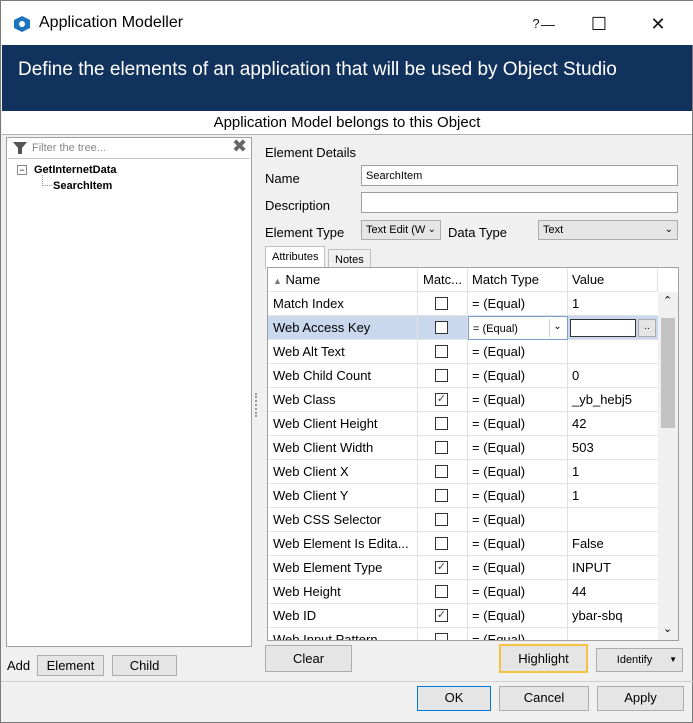  What do you see at coordinates (667, 300) in the screenshot?
I see `scroll-up-icon: ⌃` at bounding box center [667, 300].